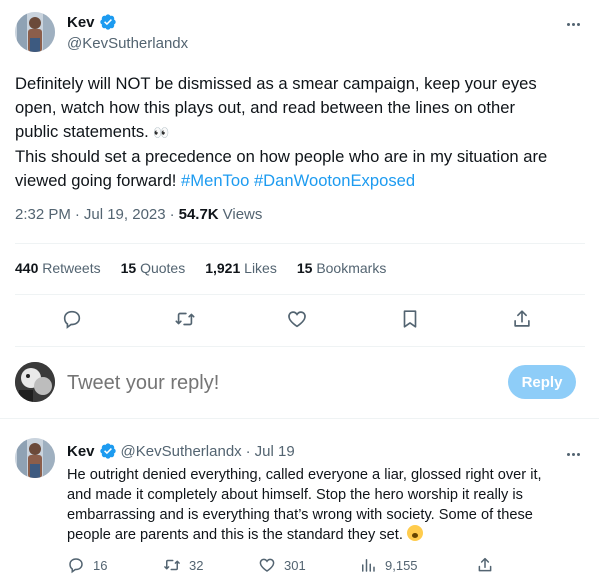  I want to click on reply-date: Jul 19, so click(275, 451).